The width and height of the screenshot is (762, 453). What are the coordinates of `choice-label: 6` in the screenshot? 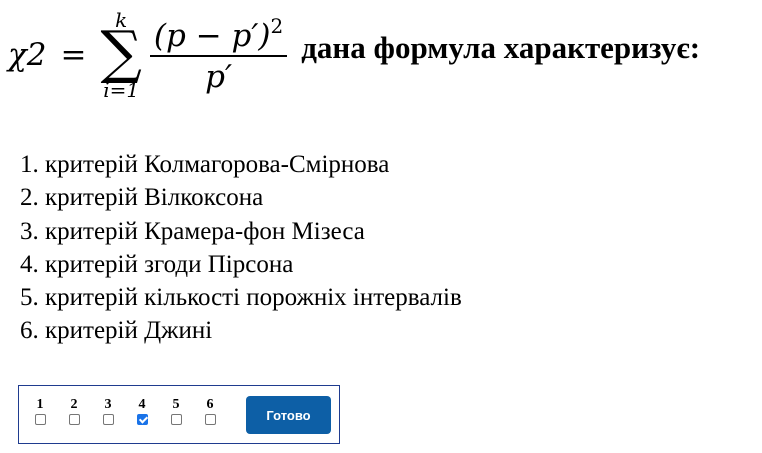 It's located at (210, 404).